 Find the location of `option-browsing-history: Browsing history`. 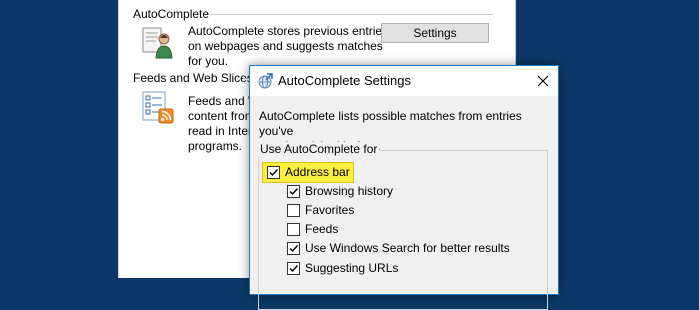

option-browsing-history: Browsing history is located at coordinates (340, 191).